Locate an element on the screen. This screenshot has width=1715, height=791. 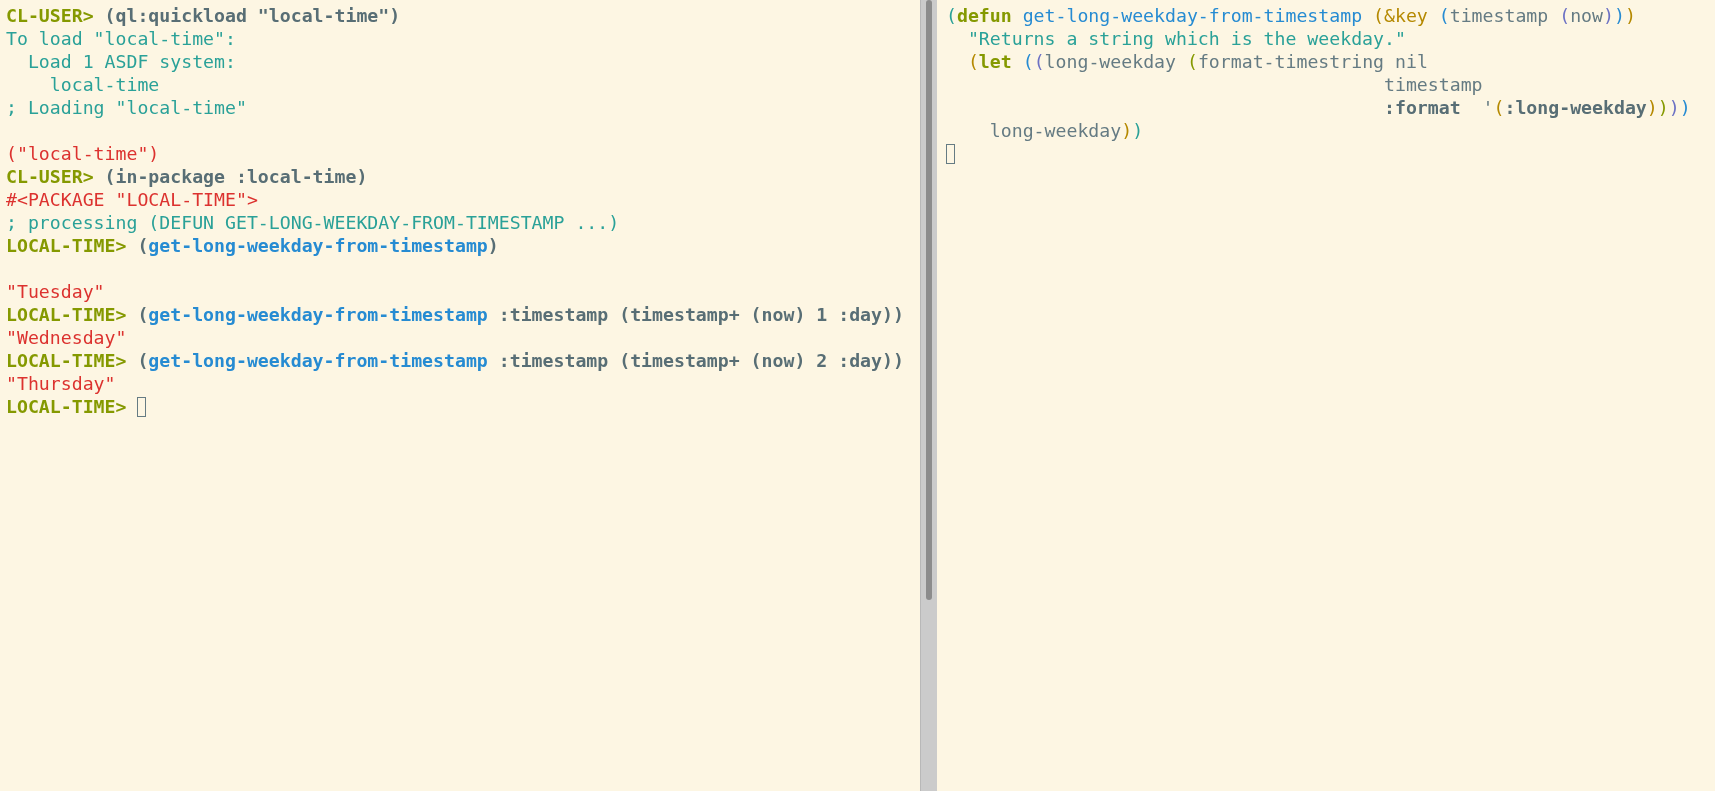
code-line: LOCAL-TIME> (get-long-weekday-from-timestamp :timestamp (timestamp+ (now) 1 :day)) is located at coordinates (455, 314).